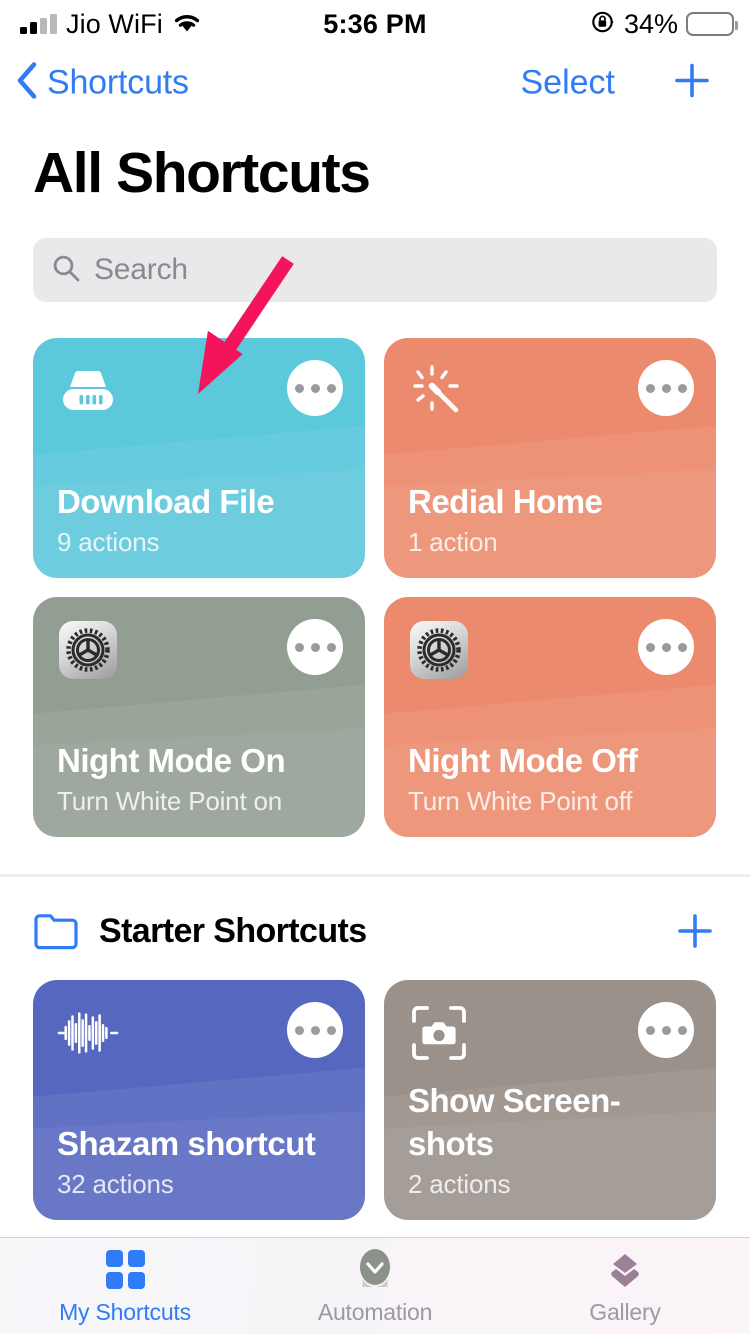 This screenshot has height=1334, width=750. I want to click on status-bar: Jio WiFi 5:36 PM 34%, so click(375, 24).